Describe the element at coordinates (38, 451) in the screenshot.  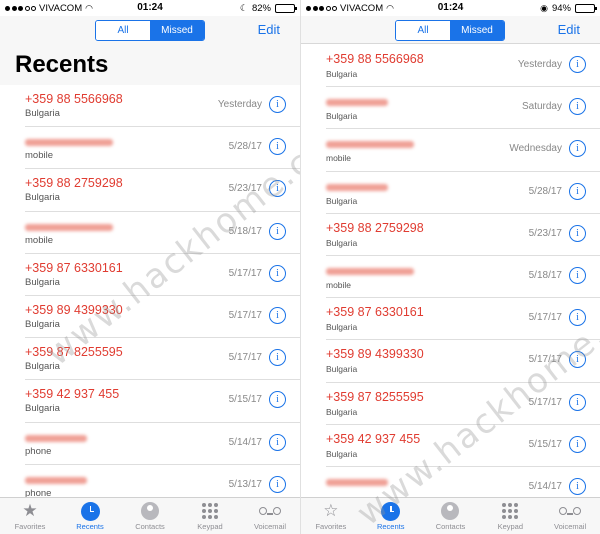
I see `call-type-label: phone` at that location.